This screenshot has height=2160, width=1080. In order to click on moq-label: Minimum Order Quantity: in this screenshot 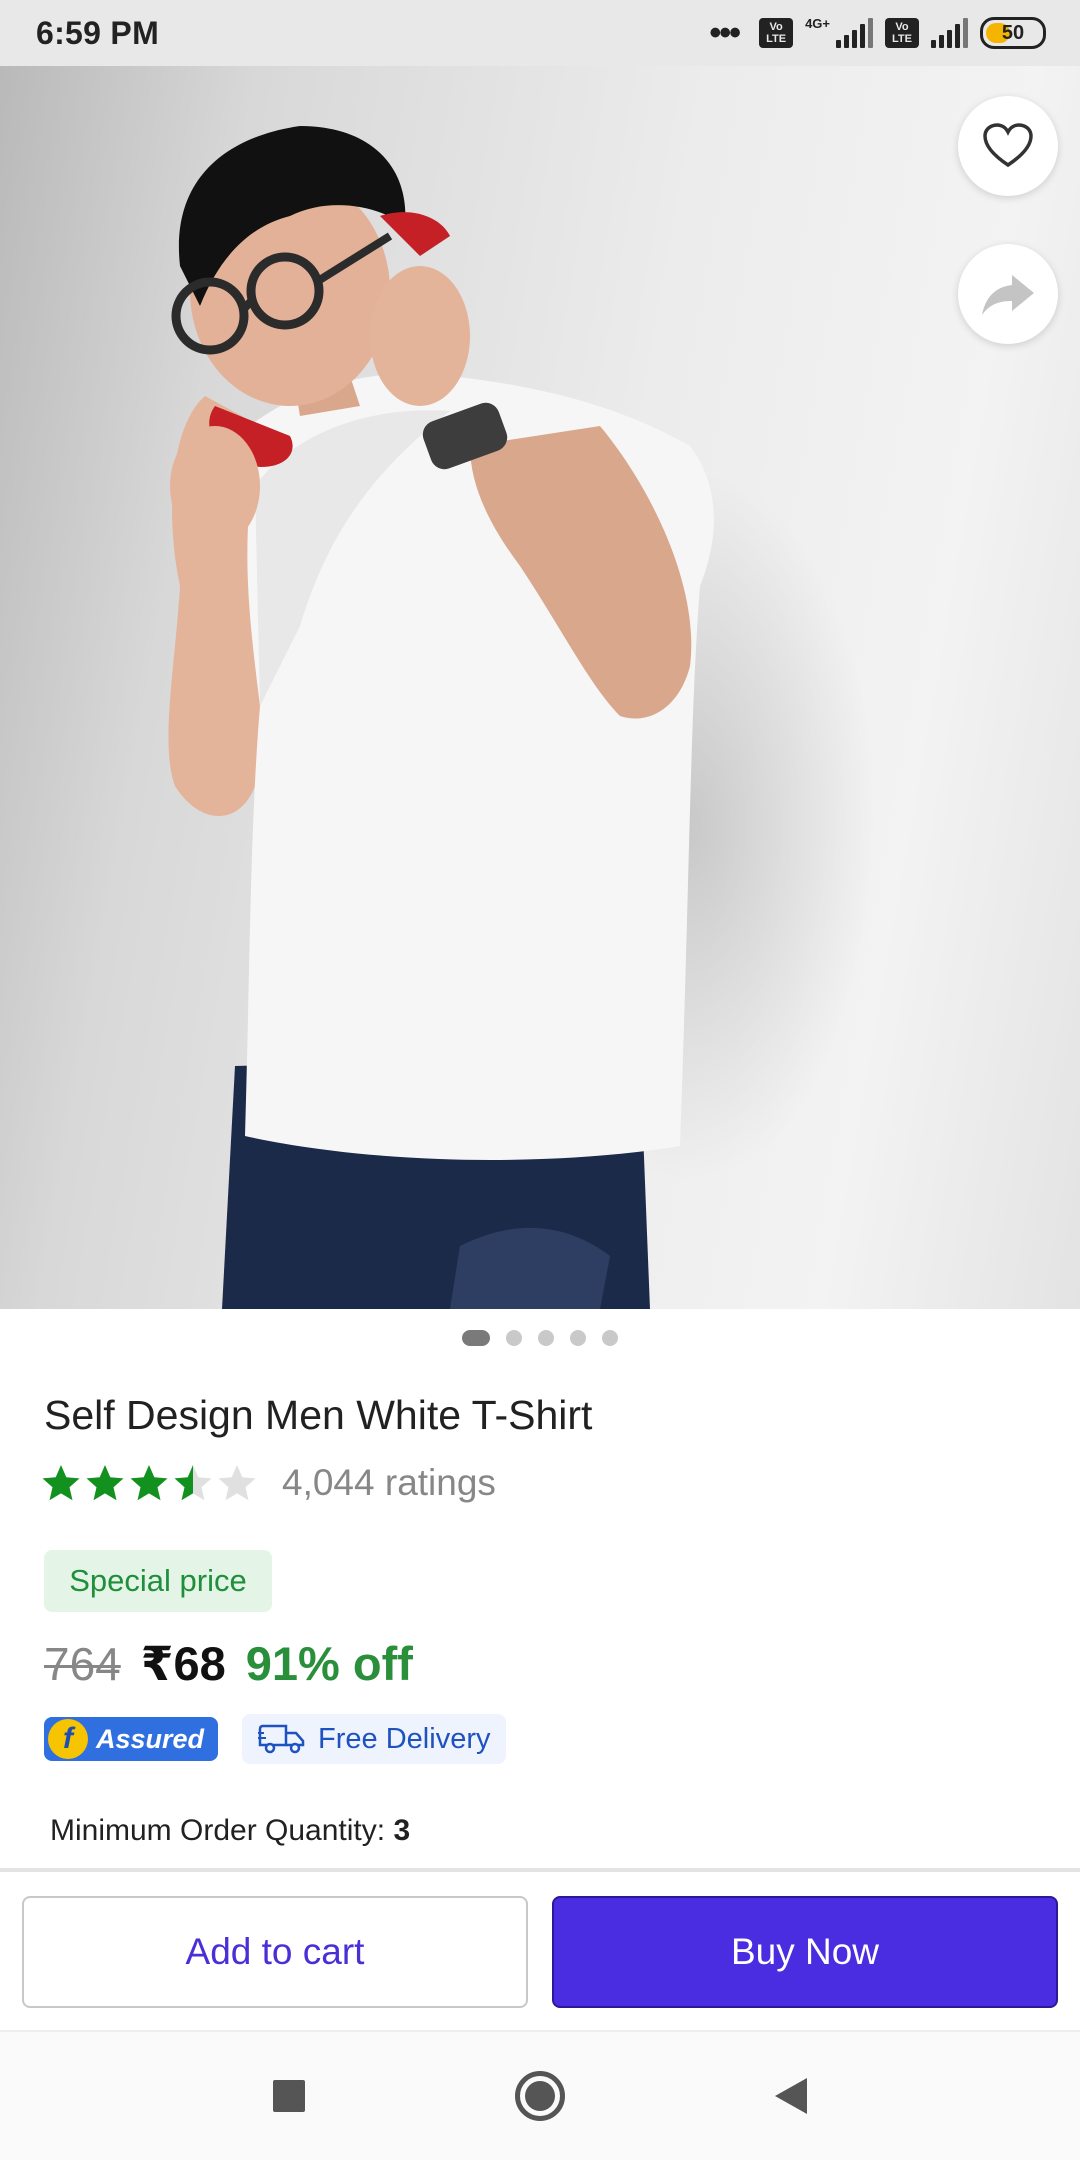, I will do `click(218, 1830)`.